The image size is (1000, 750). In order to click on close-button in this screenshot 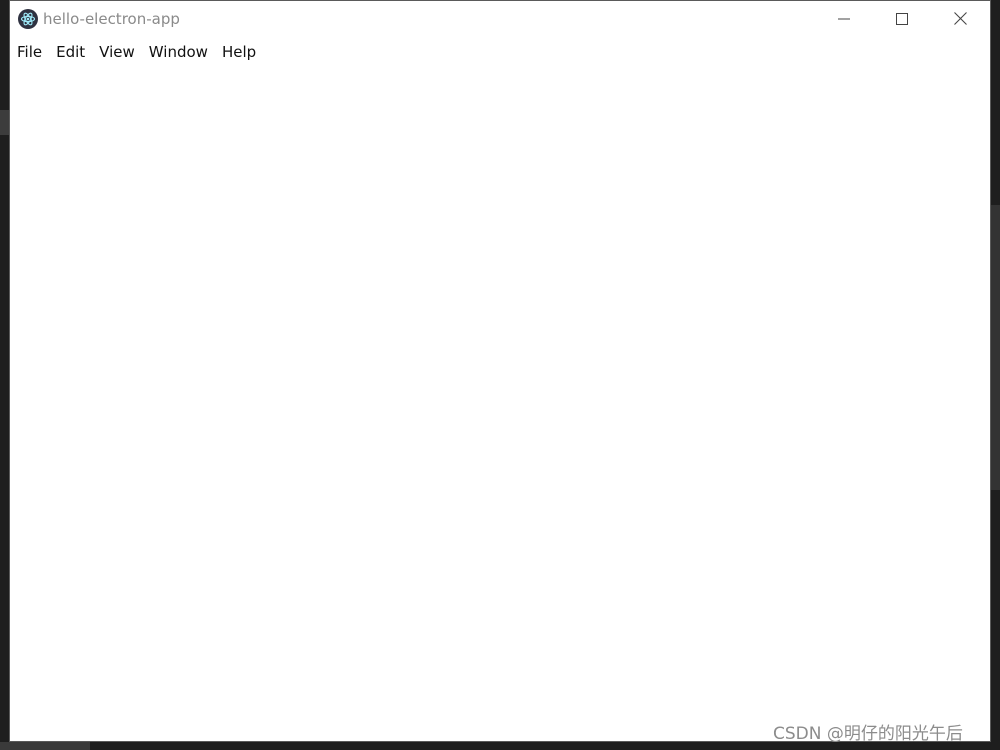, I will do `click(960, 19)`.